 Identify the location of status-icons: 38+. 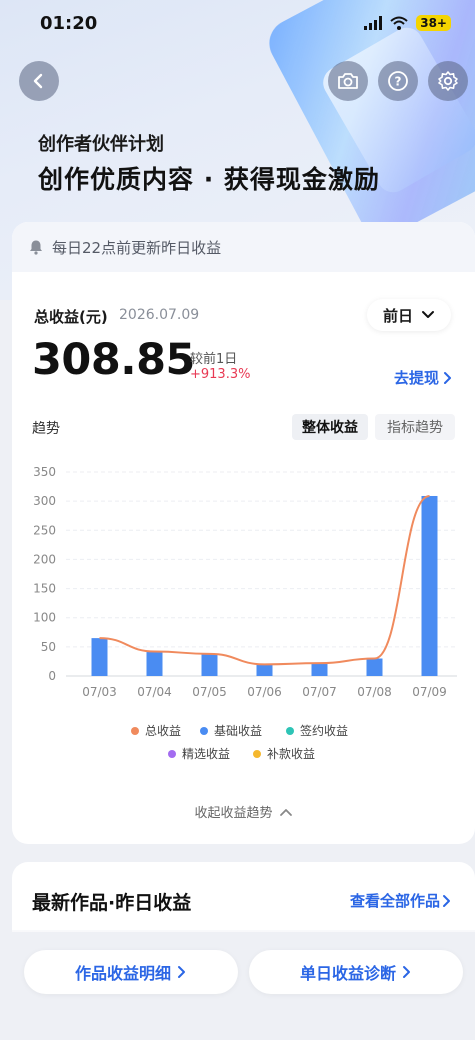
(407, 23).